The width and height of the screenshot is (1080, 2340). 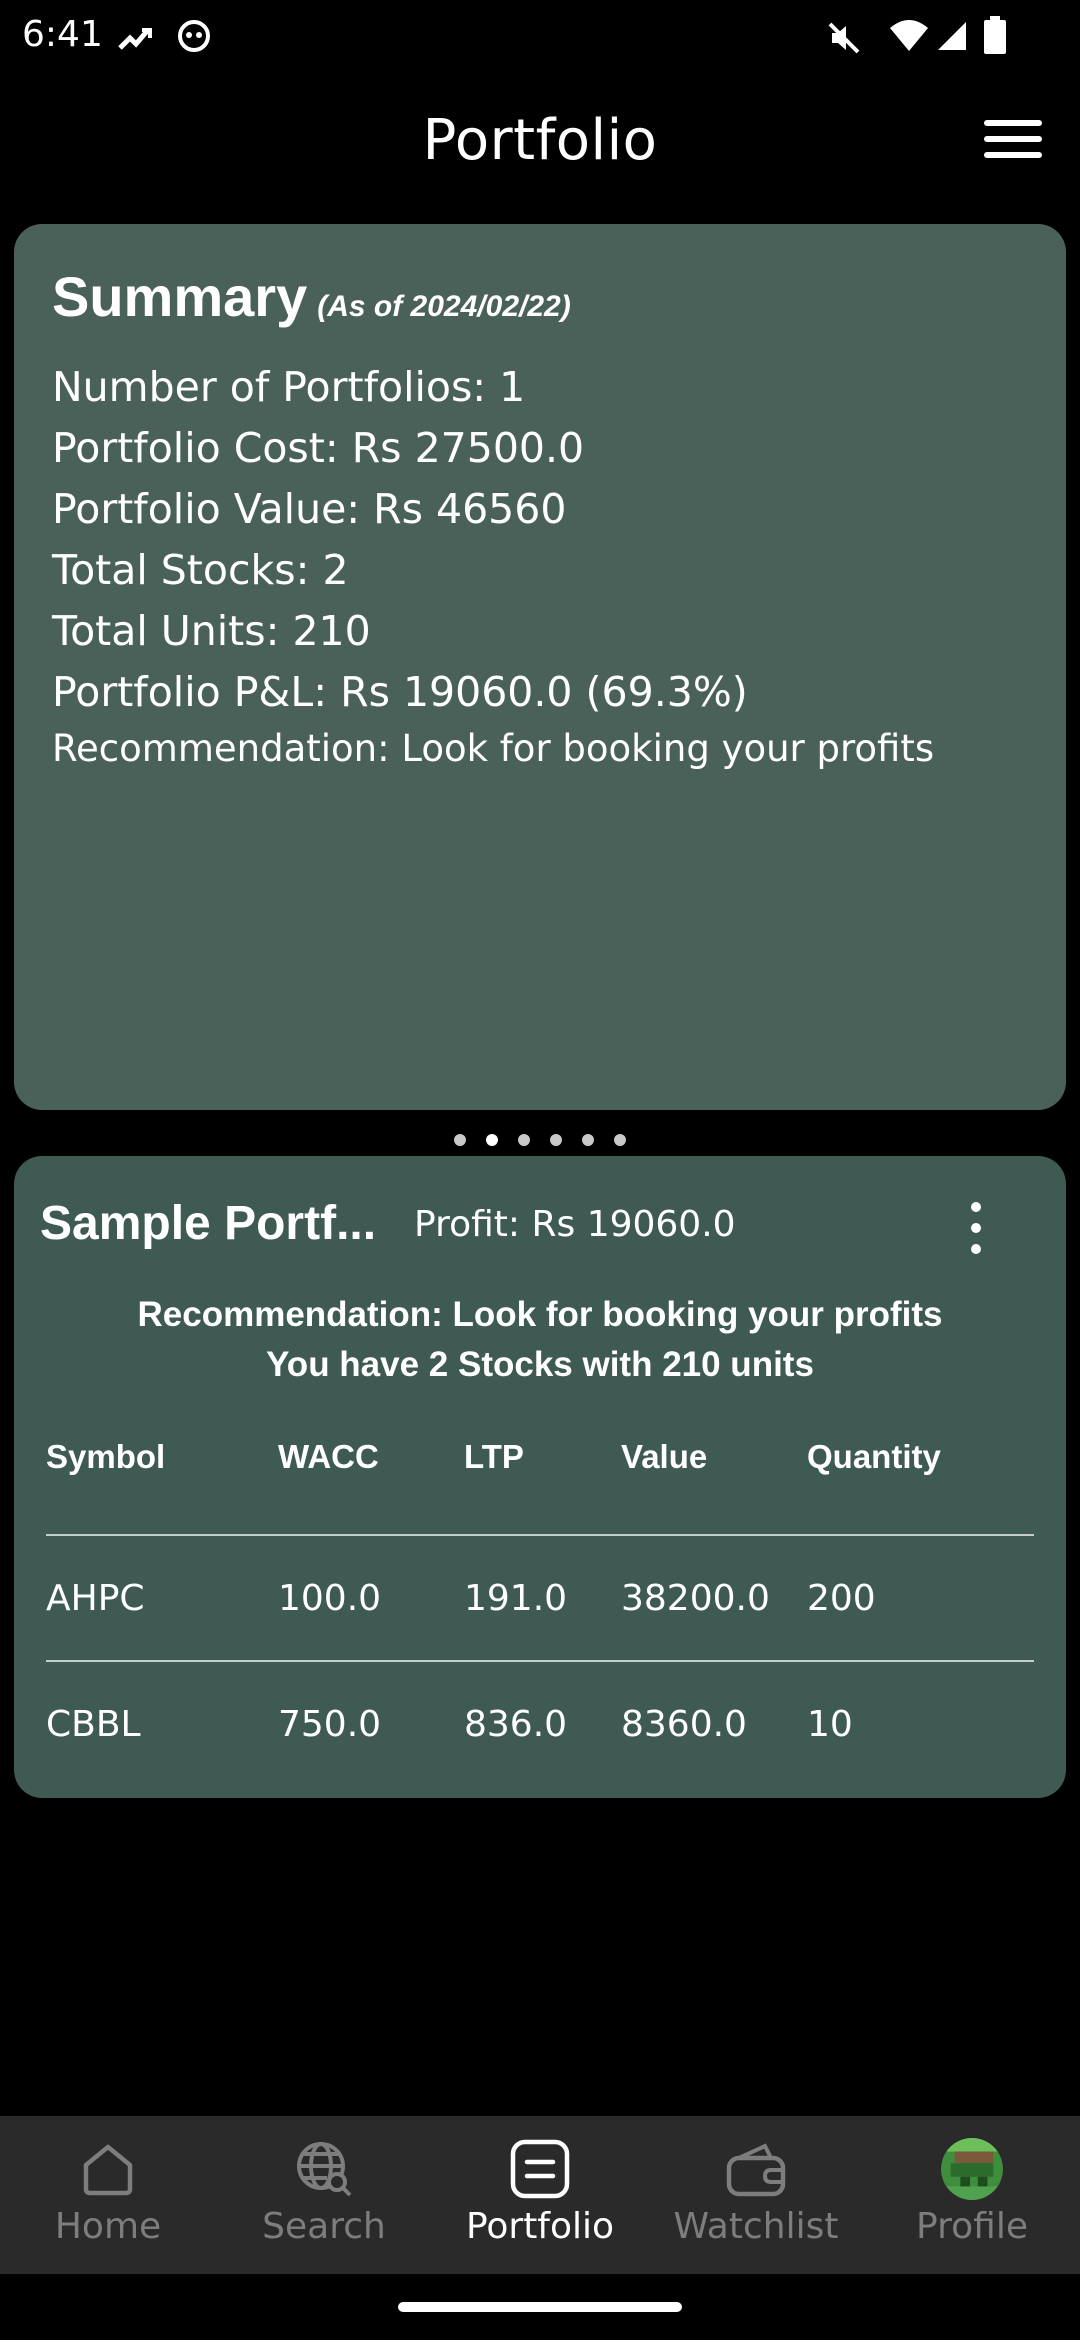 I want to click on nav-profile: Profile, so click(x=972, y=2195).